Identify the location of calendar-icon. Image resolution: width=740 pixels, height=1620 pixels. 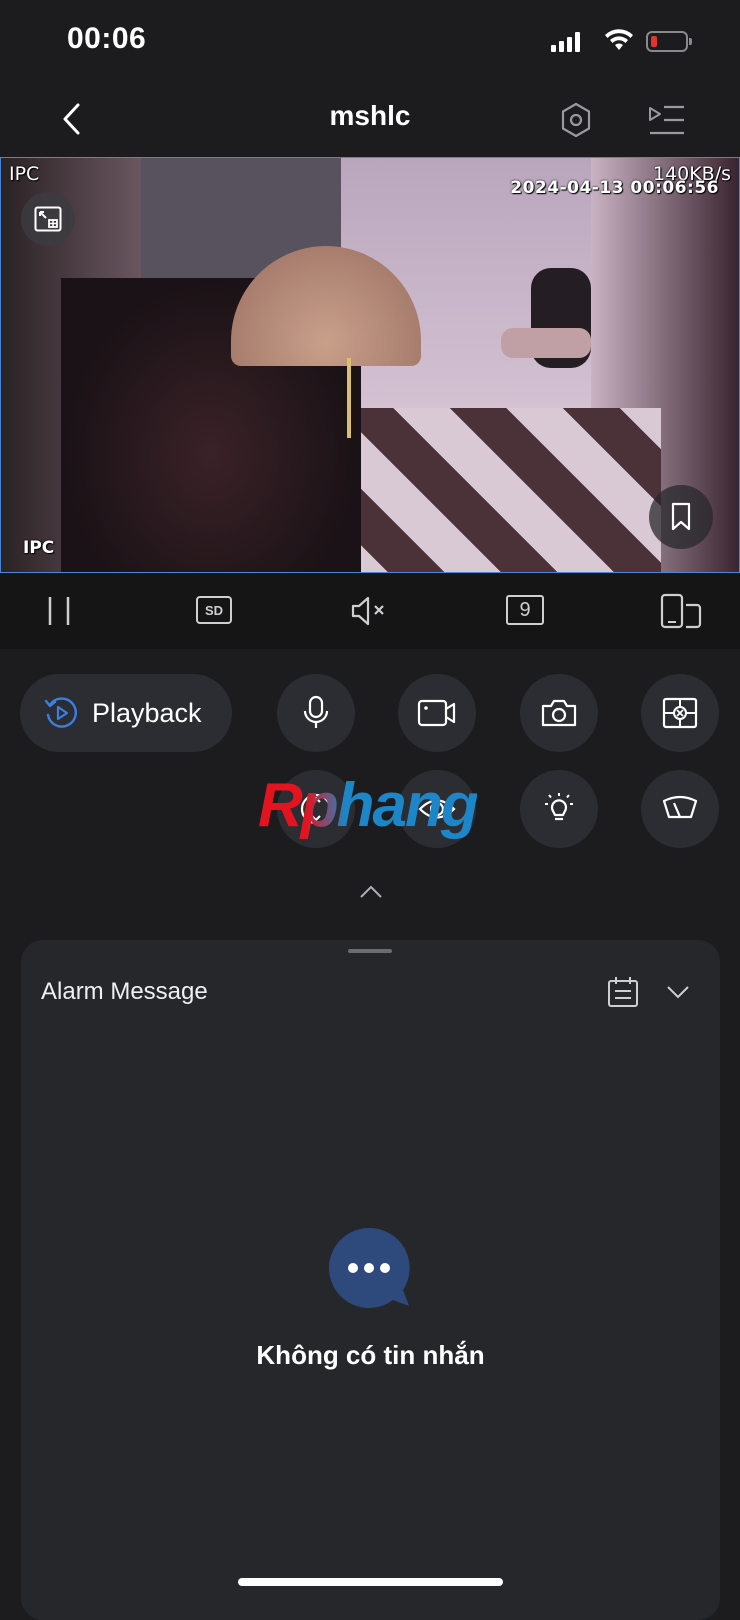
(623, 992).